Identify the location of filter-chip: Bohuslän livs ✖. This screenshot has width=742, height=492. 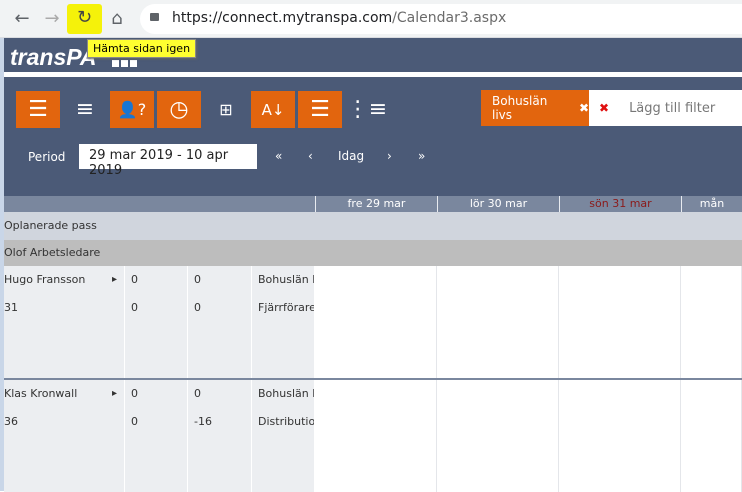
(535, 108).